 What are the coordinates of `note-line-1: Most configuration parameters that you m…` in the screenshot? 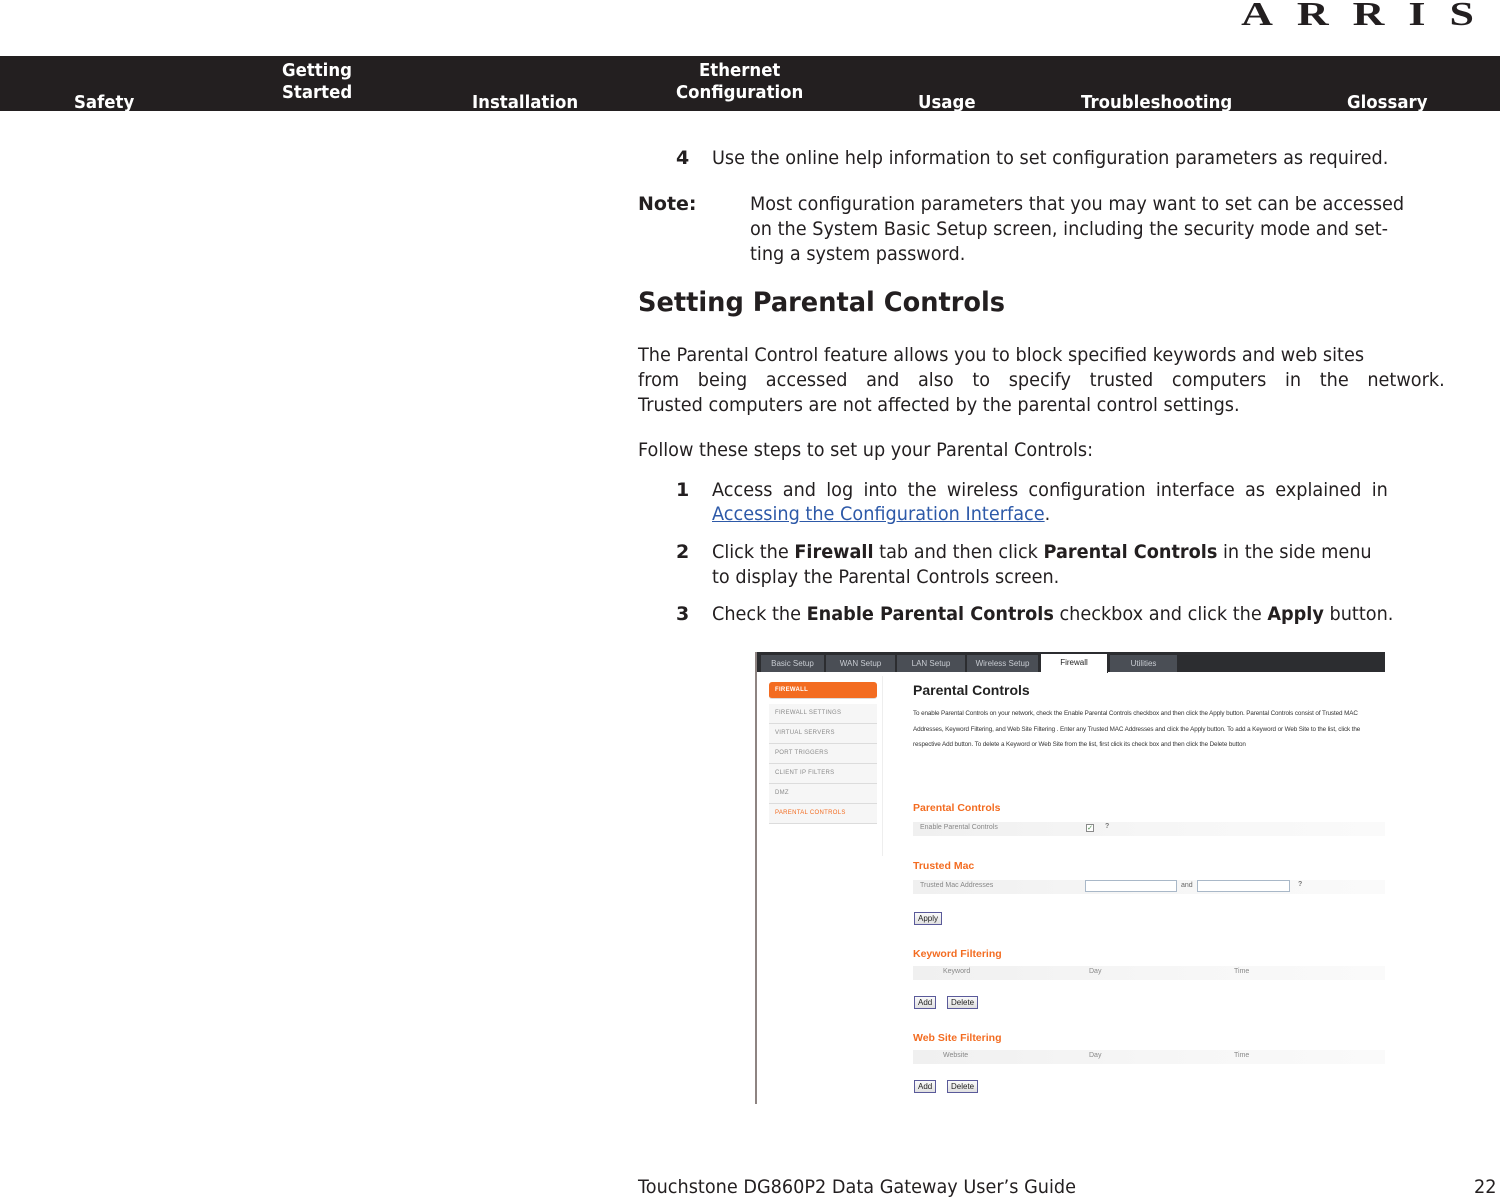 It's located at (1077, 204).